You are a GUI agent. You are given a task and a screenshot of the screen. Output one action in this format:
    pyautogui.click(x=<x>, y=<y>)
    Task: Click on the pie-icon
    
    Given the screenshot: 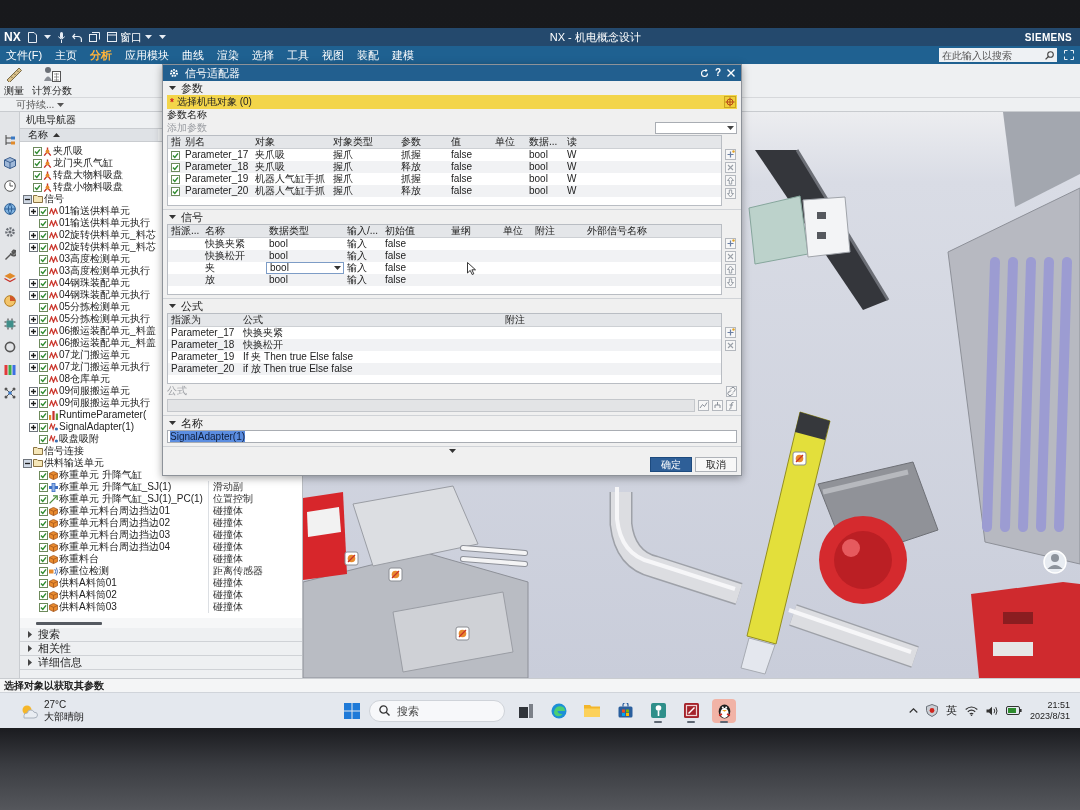 What is the action you would take?
    pyautogui.click(x=9, y=301)
    